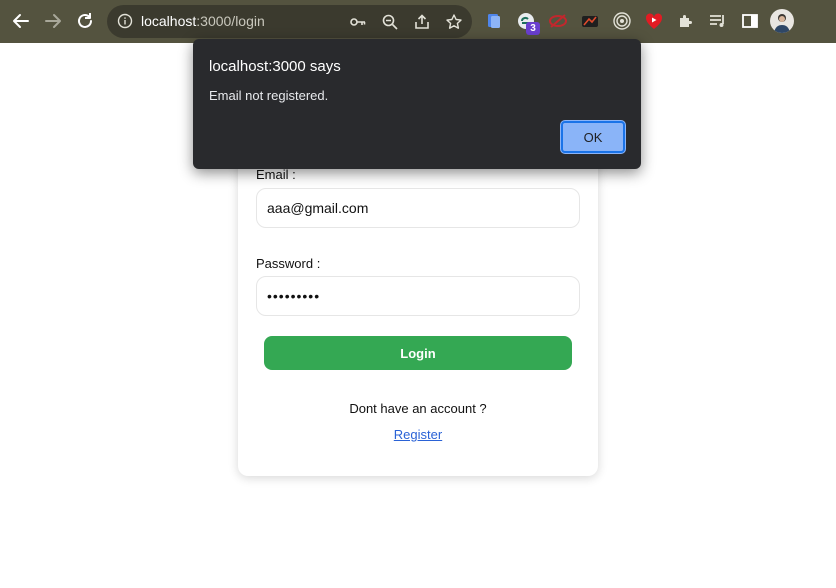 This screenshot has width=836, height=588. Describe the element at coordinates (422, 22) in the screenshot. I see `share-icon` at that location.